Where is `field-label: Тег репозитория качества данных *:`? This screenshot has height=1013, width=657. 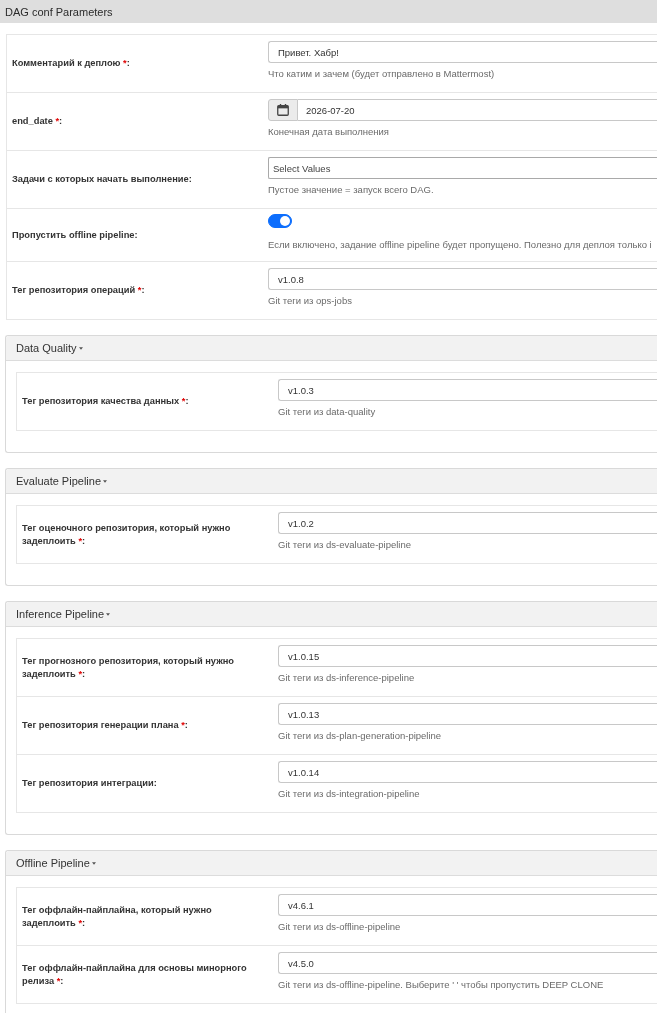
field-label: Тег репозитория качества данных *: is located at coordinates (105, 401).